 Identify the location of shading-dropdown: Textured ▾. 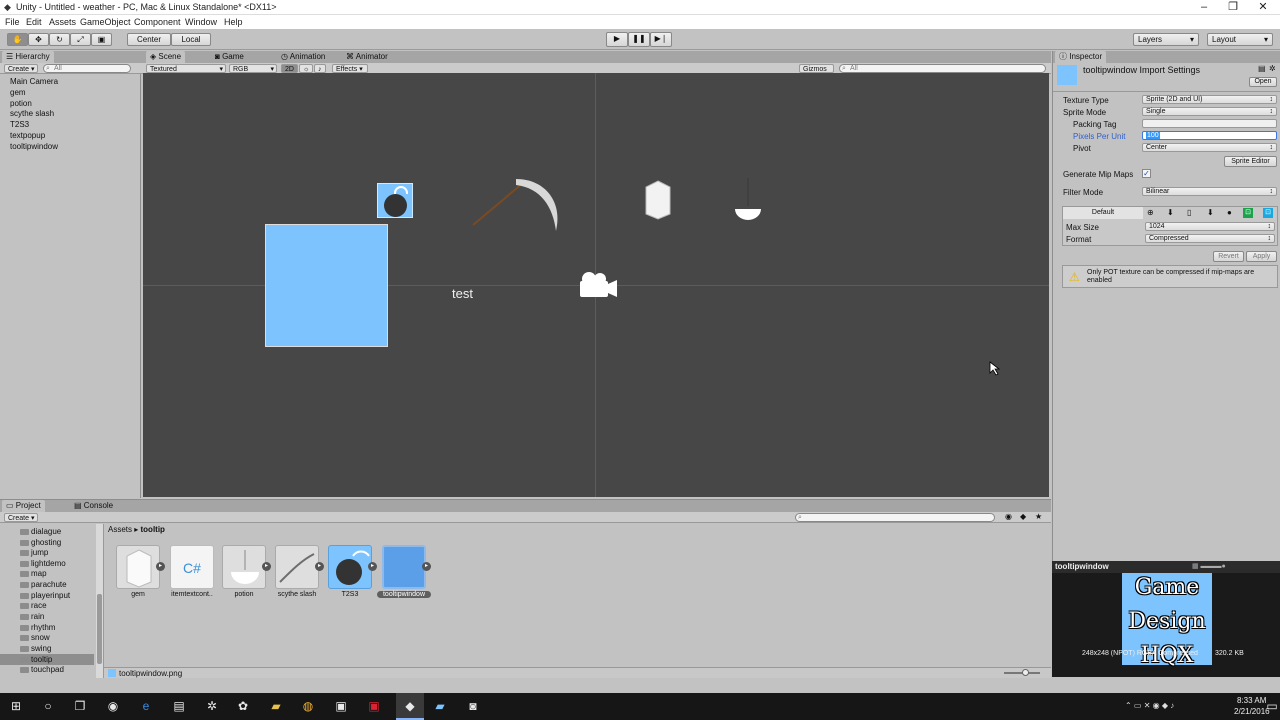
(186, 68).